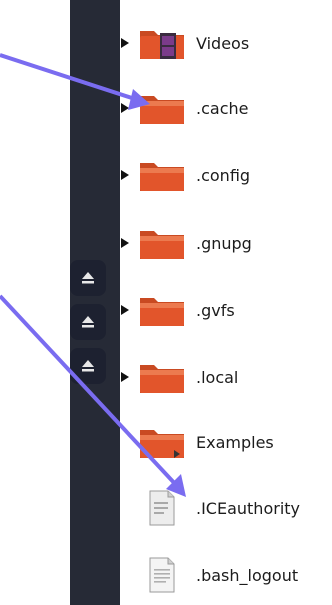  I want to click on tree-item-label: .gnupg, so click(224, 243).